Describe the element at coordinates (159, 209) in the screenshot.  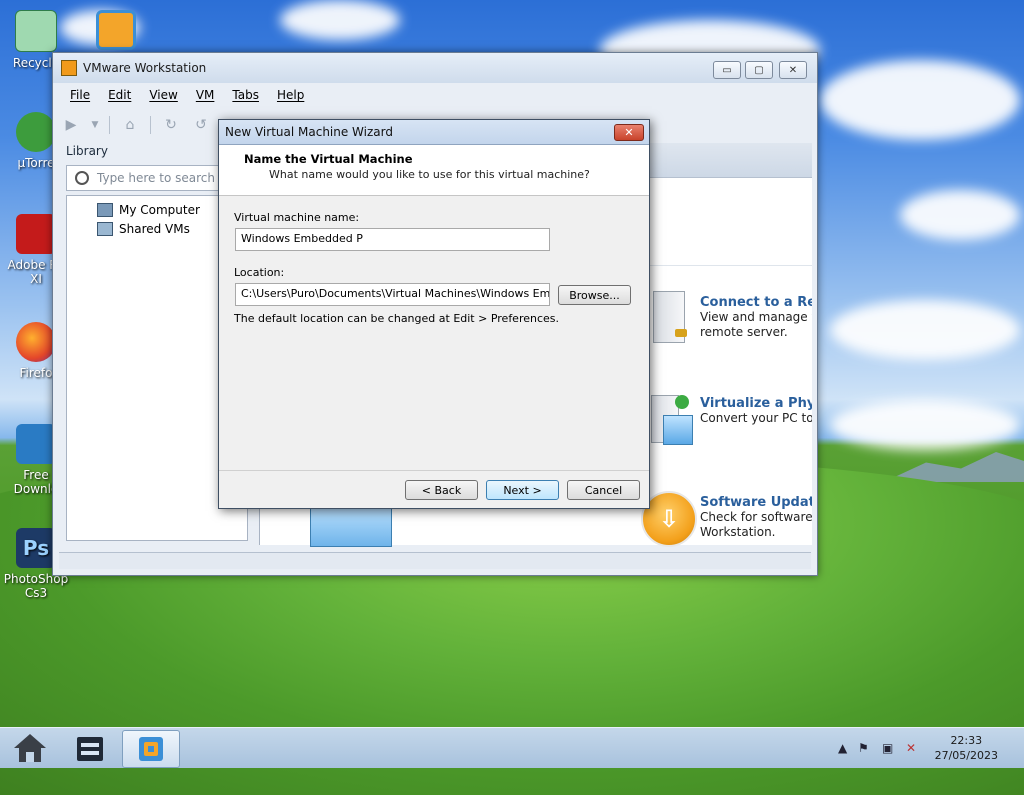
I see `tree-item-label: My Computer` at that location.